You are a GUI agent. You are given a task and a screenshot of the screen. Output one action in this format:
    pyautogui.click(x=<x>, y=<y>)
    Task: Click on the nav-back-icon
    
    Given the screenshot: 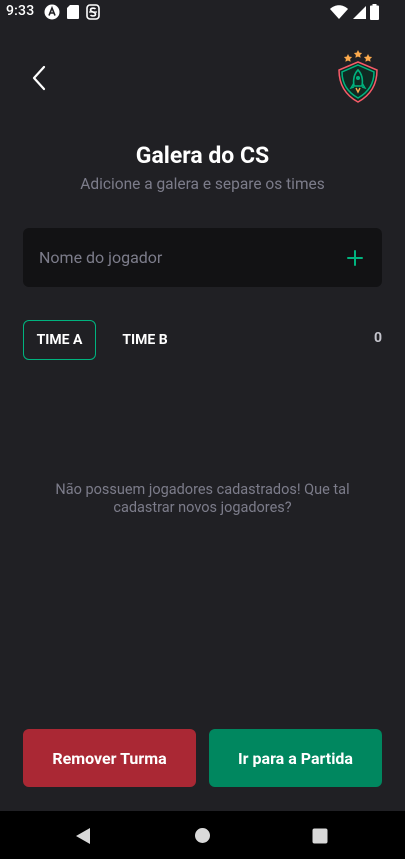 What is the action you would take?
    pyautogui.click(x=83, y=836)
    